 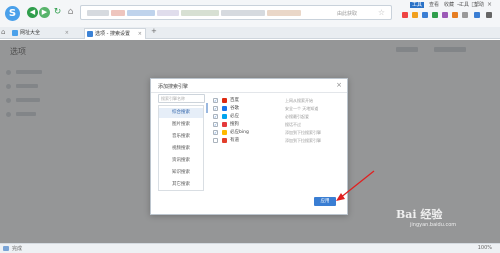 I want to click on engine-desc: 安全一个 天地知道, so click(x=302, y=108).